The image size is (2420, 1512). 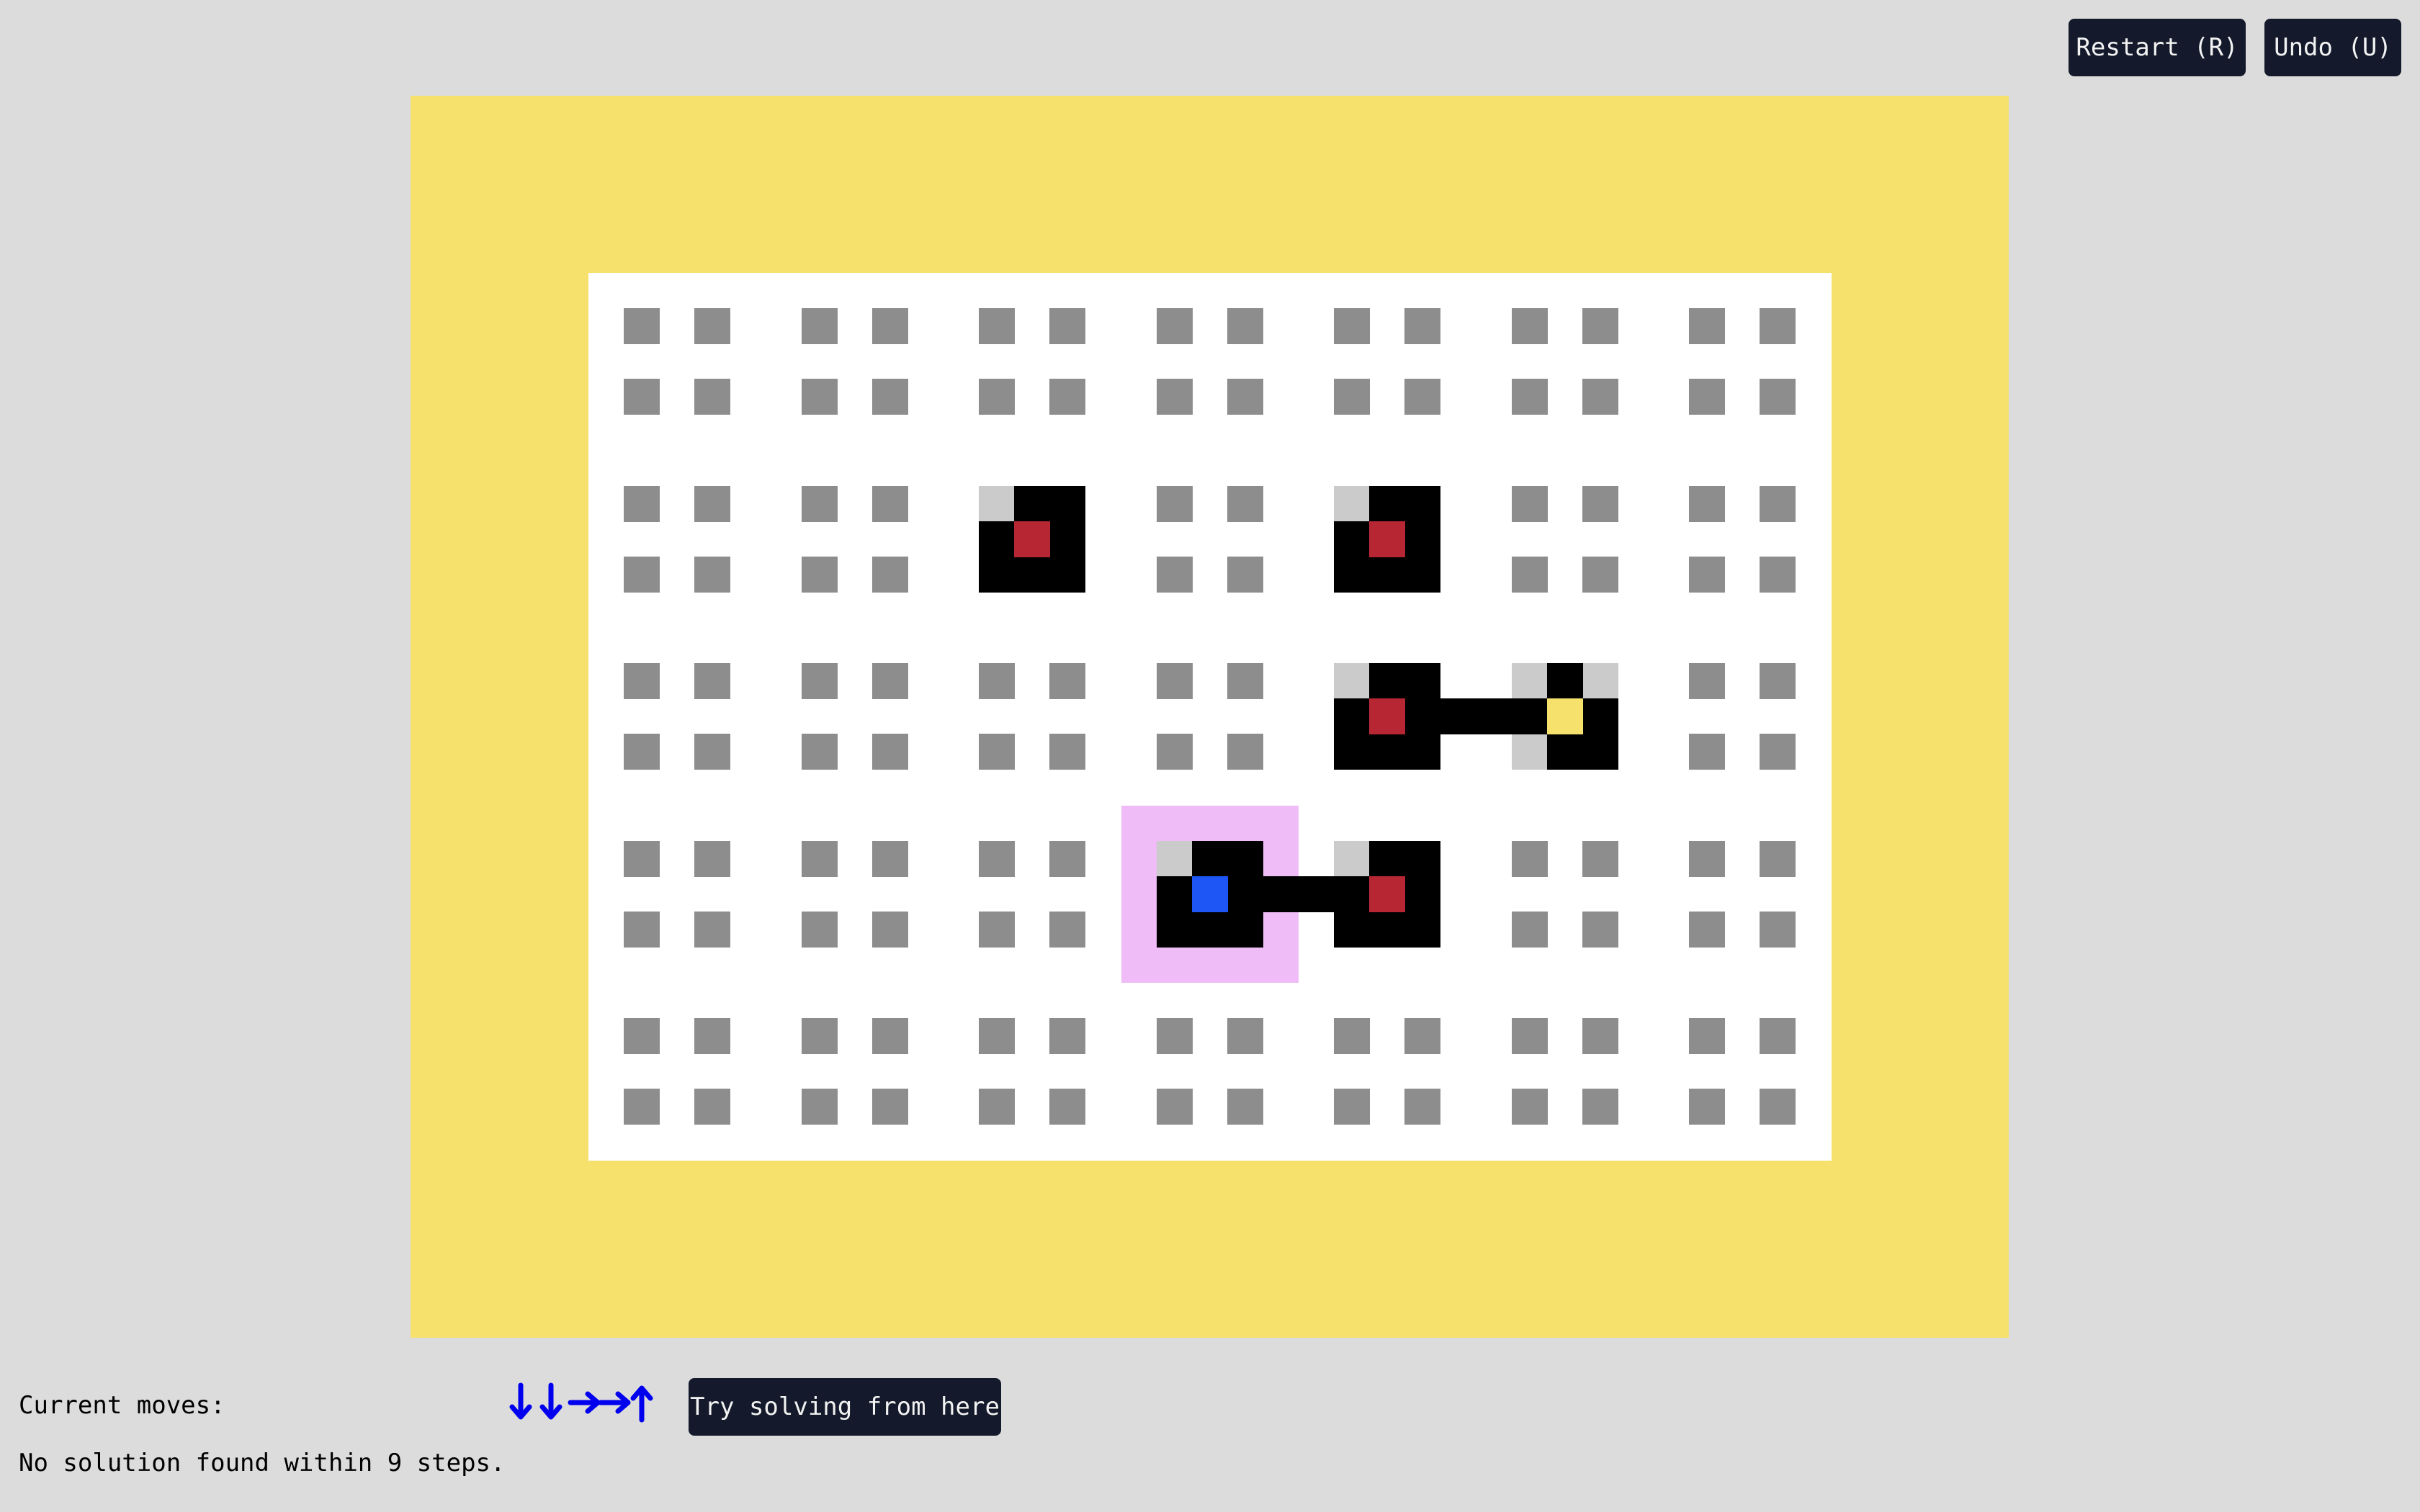 I want to click on piece-block, so click(x=1600, y=734).